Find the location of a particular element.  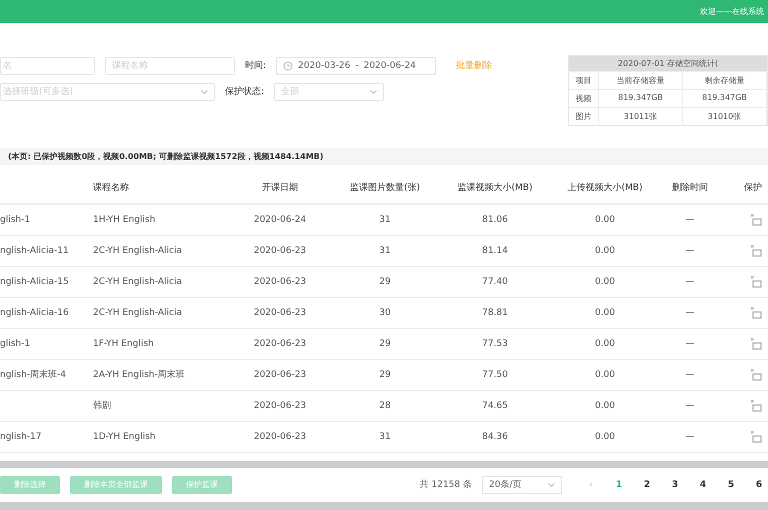

page-button: 1 is located at coordinates (619, 485).